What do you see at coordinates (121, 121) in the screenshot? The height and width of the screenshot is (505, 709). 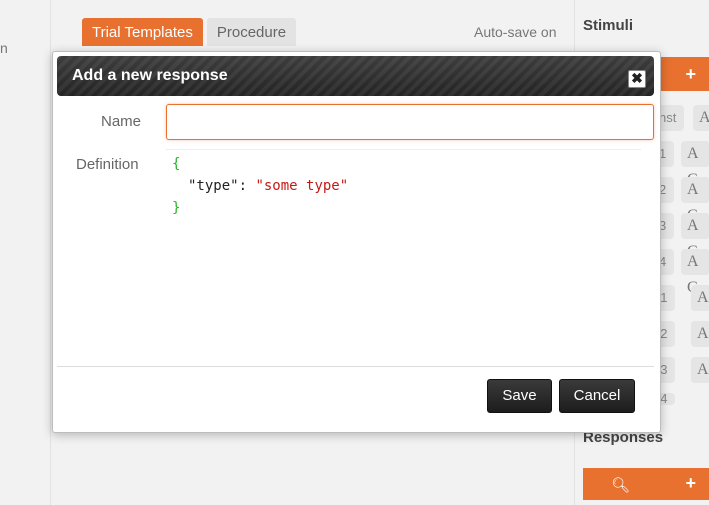 I see `name-label: Name` at bounding box center [121, 121].